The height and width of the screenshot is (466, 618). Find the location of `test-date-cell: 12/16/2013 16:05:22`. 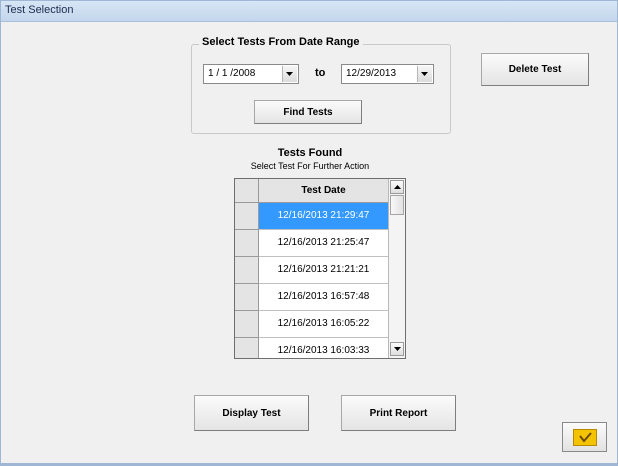

test-date-cell: 12/16/2013 16:05:22 is located at coordinates (324, 324).